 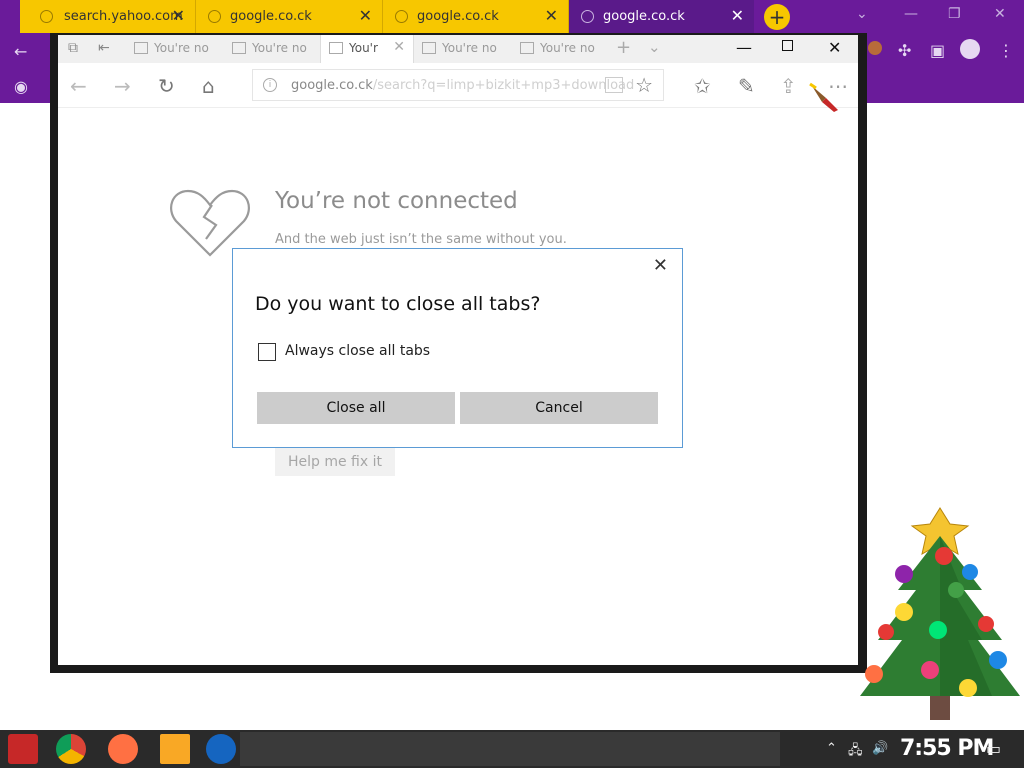 What do you see at coordinates (208, 86) in the screenshot?
I see `home-icon: ⌂` at bounding box center [208, 86].